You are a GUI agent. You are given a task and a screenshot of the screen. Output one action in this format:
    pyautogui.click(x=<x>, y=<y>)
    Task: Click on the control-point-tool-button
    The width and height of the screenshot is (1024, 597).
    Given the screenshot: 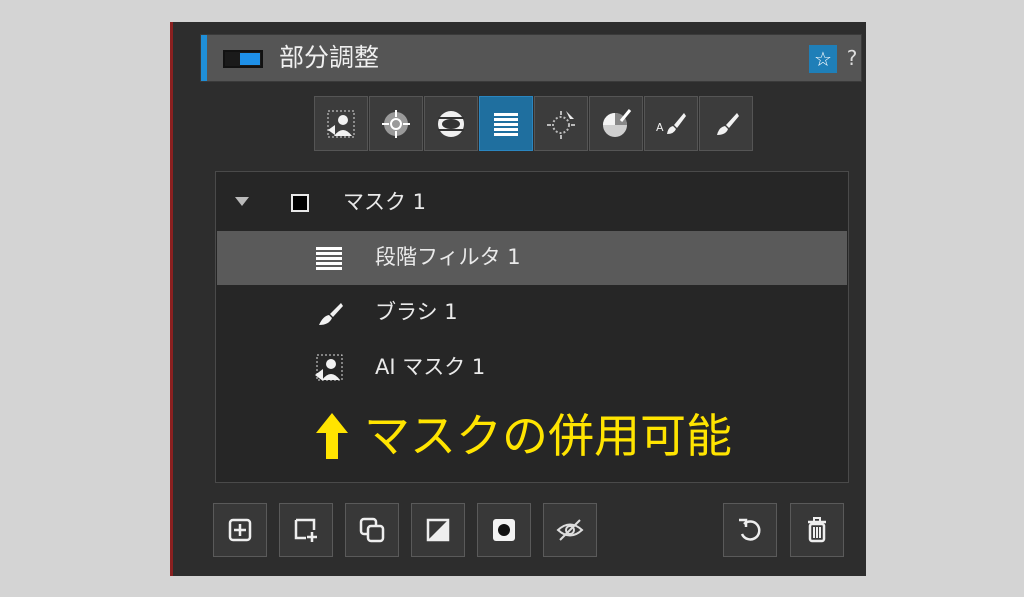 What is the action you would take?
    pyautogui.click(x=396, y=123)
    